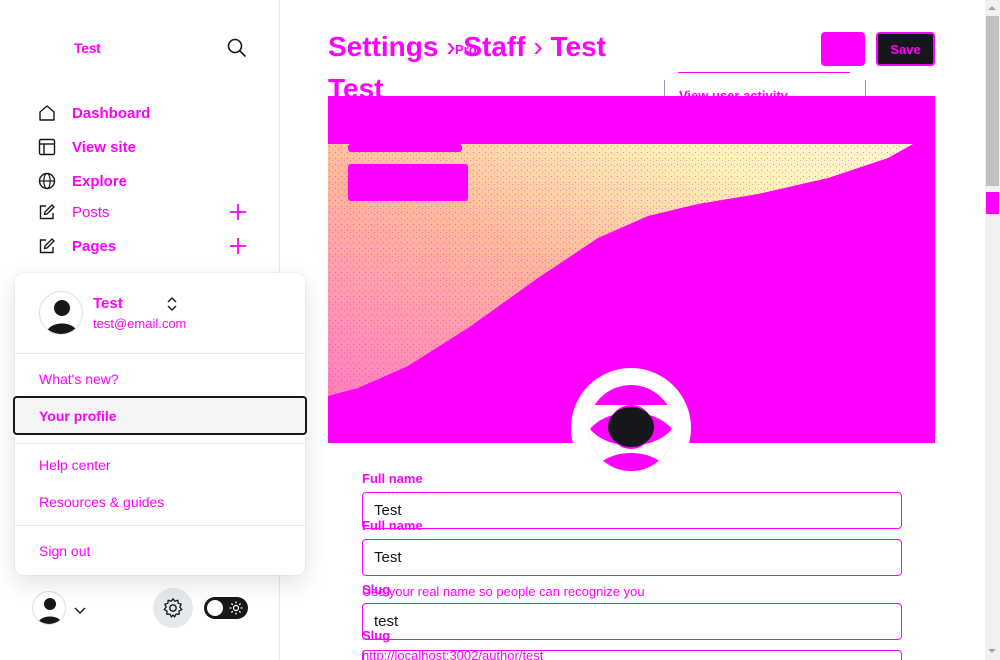 Image resolution: width=1000 pixels, height=660 pixels. I want to click on slug-input, so click(632, 621).